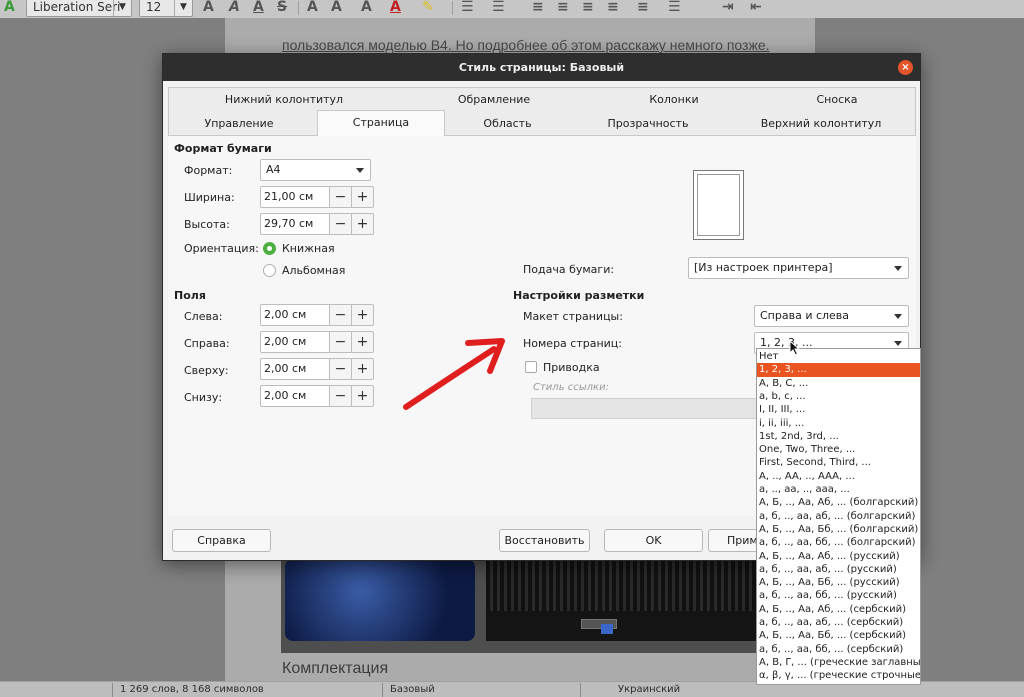 The image size is (1024, 697). I want to click on portrait-label: Книжная, so click(308, 248).